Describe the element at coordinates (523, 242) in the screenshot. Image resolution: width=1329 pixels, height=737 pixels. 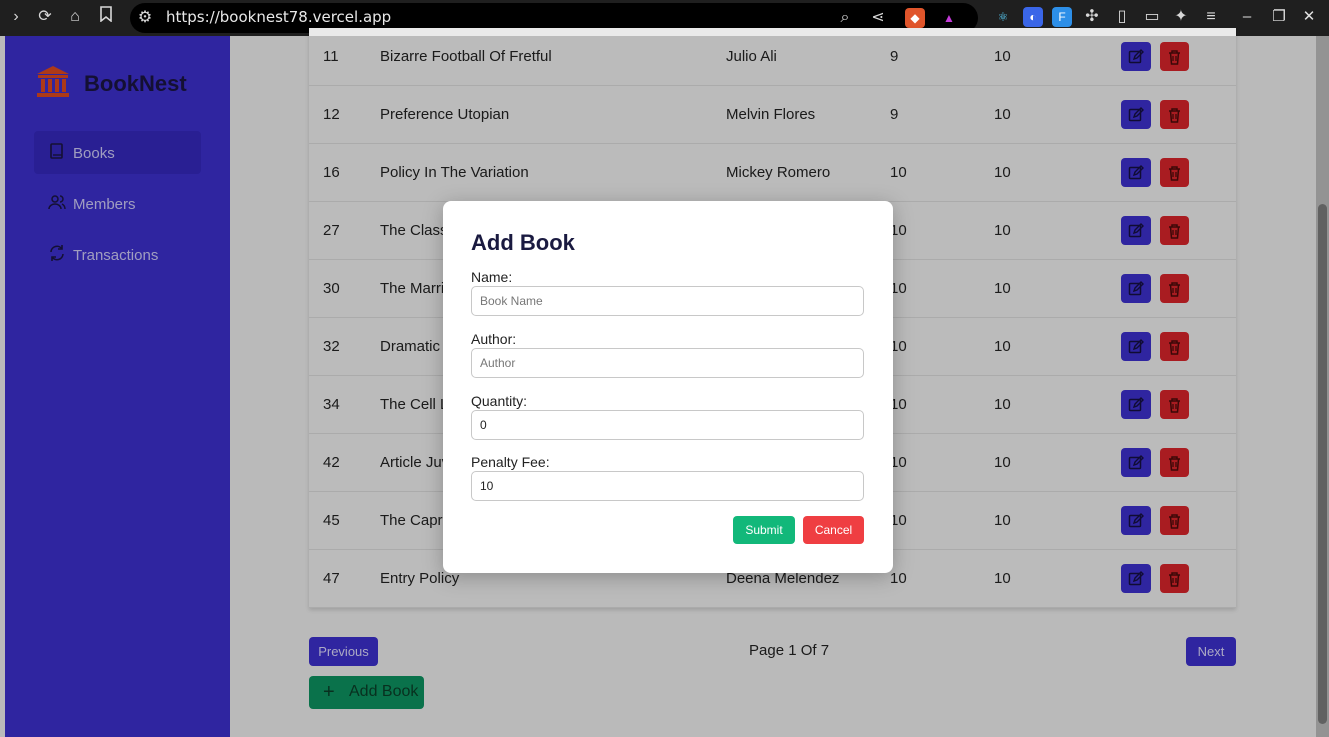
I see `modal-title: Add Book` at that location.